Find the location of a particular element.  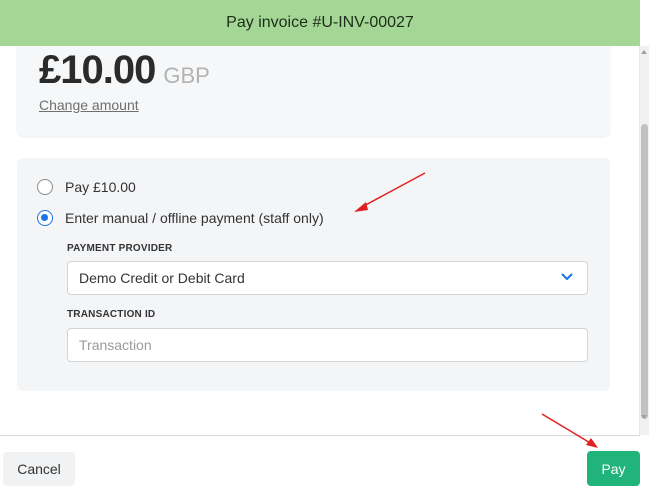

amount-currency: GBP is located at coordinates (186, 75).